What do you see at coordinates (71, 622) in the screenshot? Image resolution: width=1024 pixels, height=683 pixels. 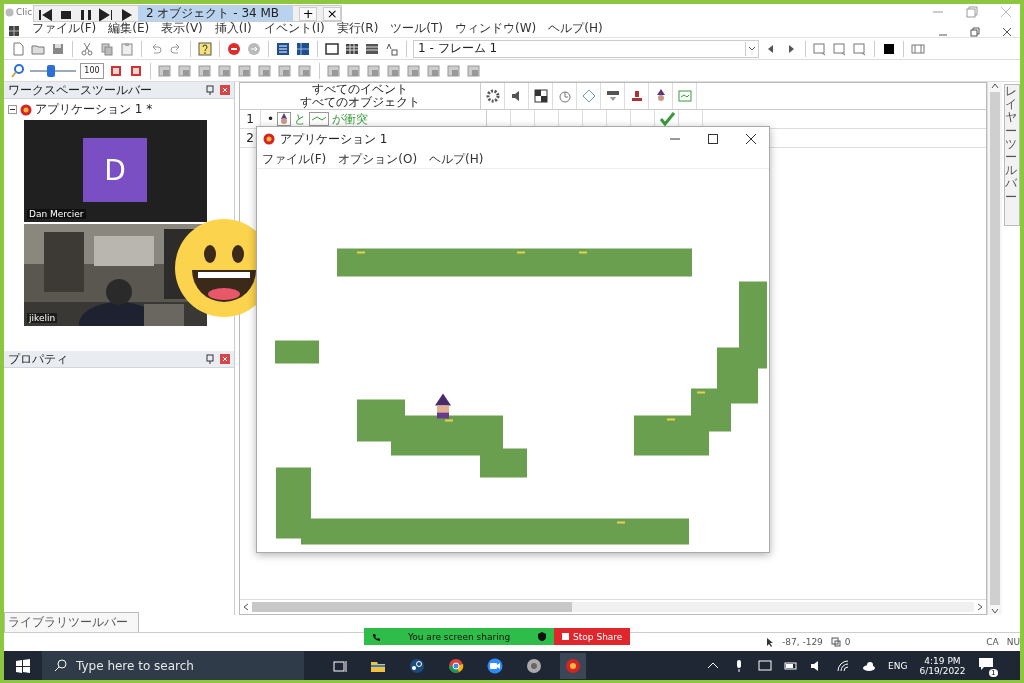 I see `library-tab: ライブラリツールバー` at bounding box center [71, 622].